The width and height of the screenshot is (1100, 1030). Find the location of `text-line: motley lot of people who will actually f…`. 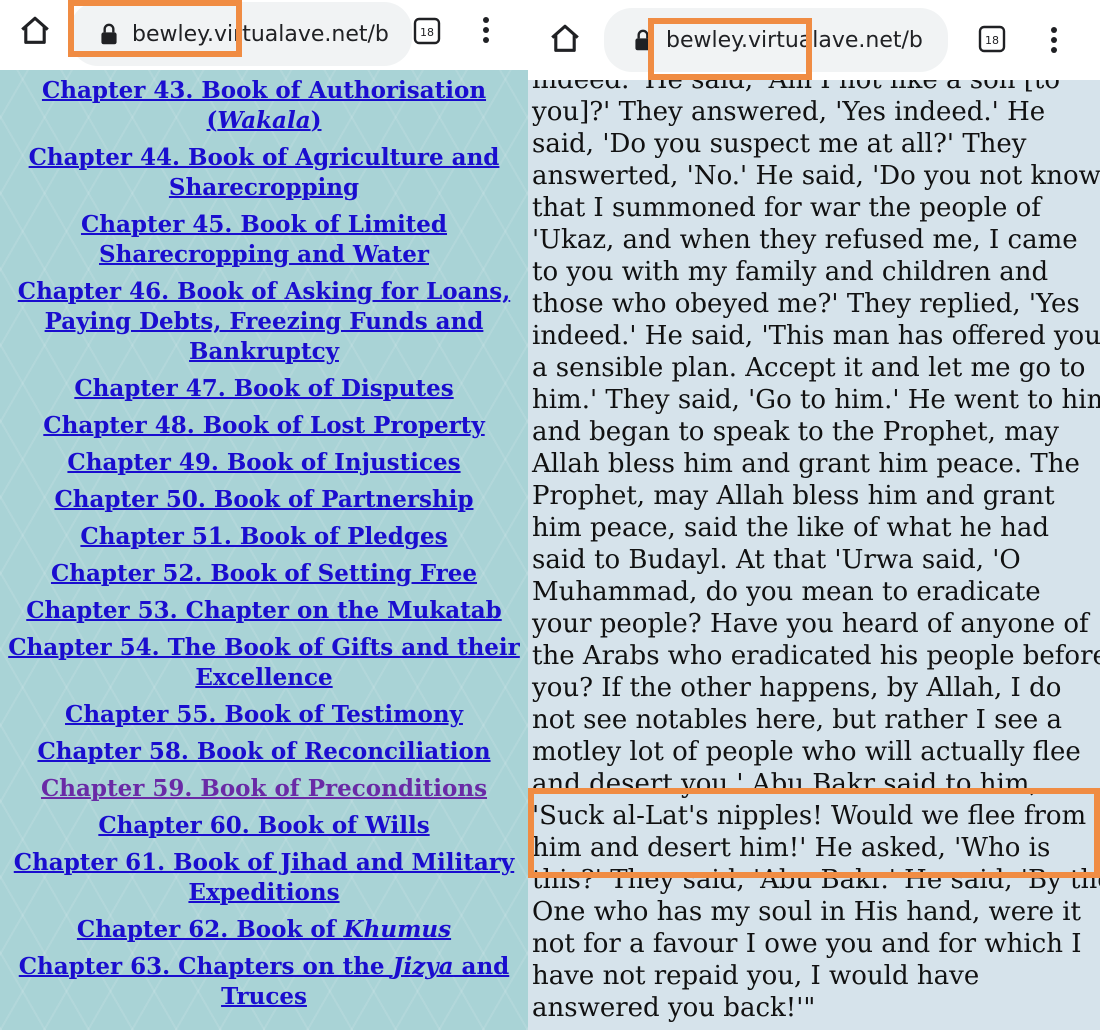

text-line: motley lot of people who will actually f… is located at coordinates (806, 752).